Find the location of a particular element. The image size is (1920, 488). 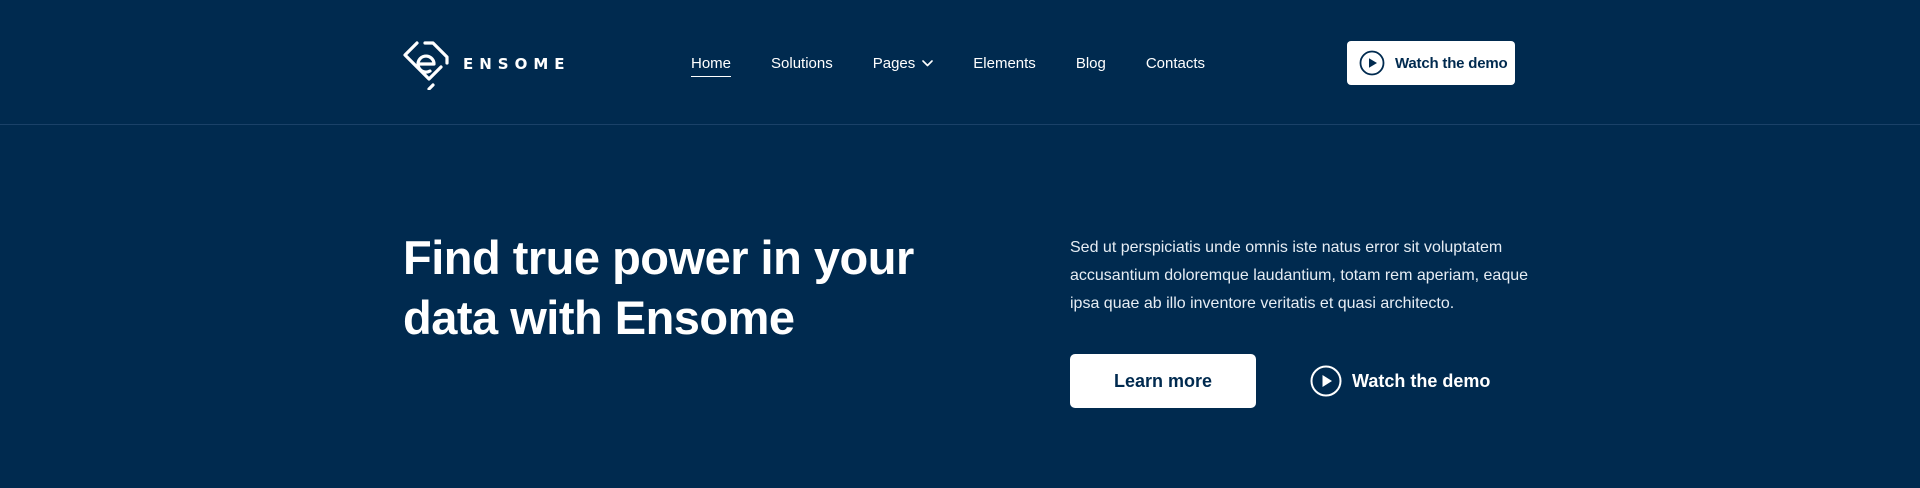

nav-item-label: Contacts is located at coordinates (1175, 63).